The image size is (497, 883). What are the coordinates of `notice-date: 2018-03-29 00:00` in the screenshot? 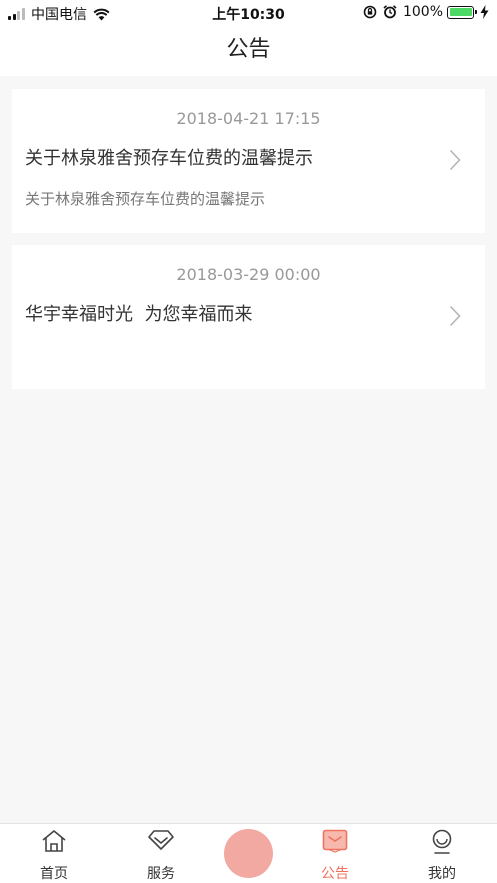 It's located at (248, 274).